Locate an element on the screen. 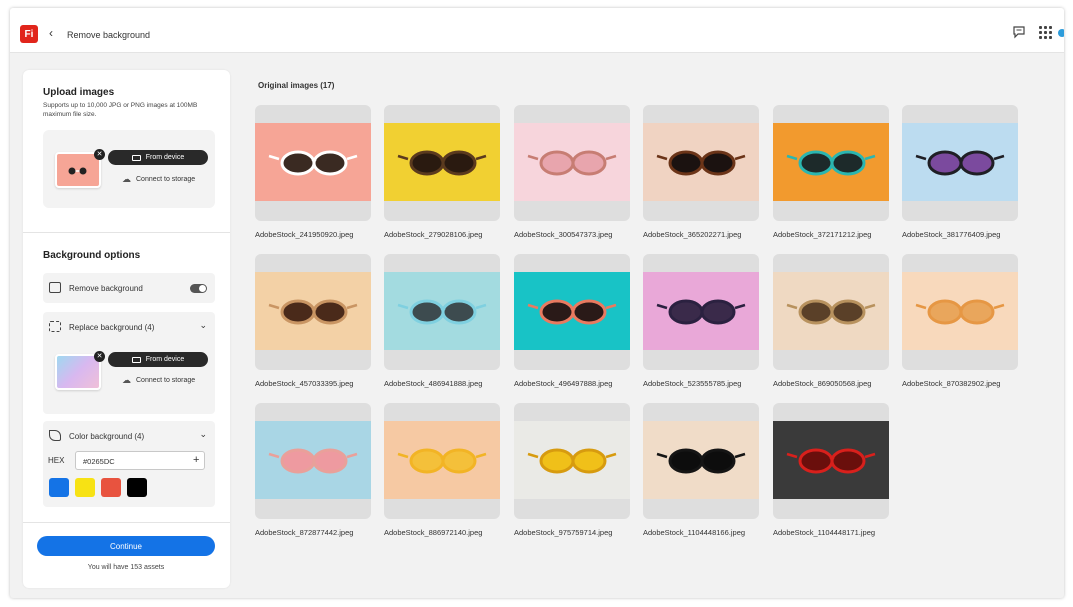 The height and width of the screenshot is (607, 1073). back-chevron-icon: ‹ is located at coordinates (51, 33).